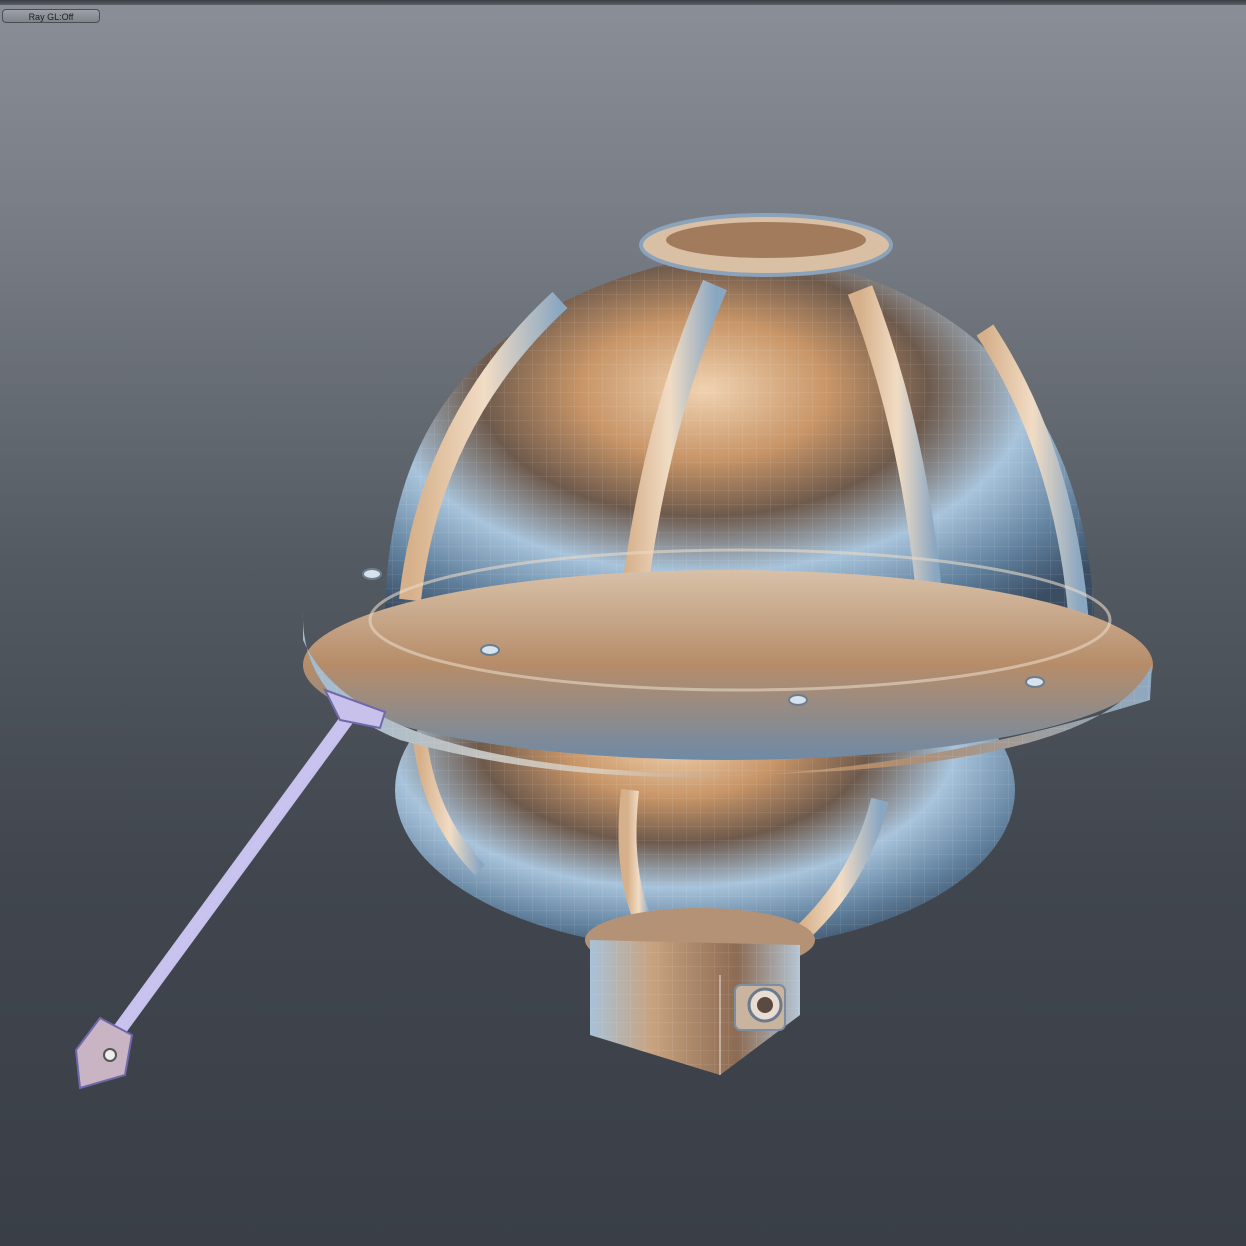  What do you see at coordinates (760, 1007) in the screenshot?
I see `fitting-connector` at bounding box center [760, 1007].